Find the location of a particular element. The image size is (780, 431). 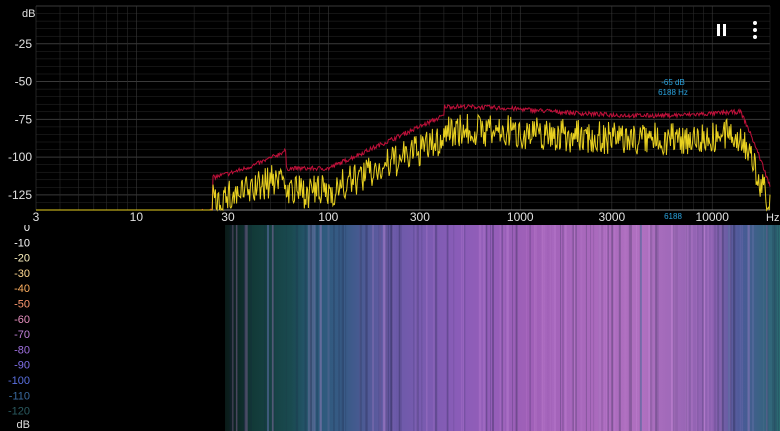

scale-label: -50 is located at coordinates (22, 305).